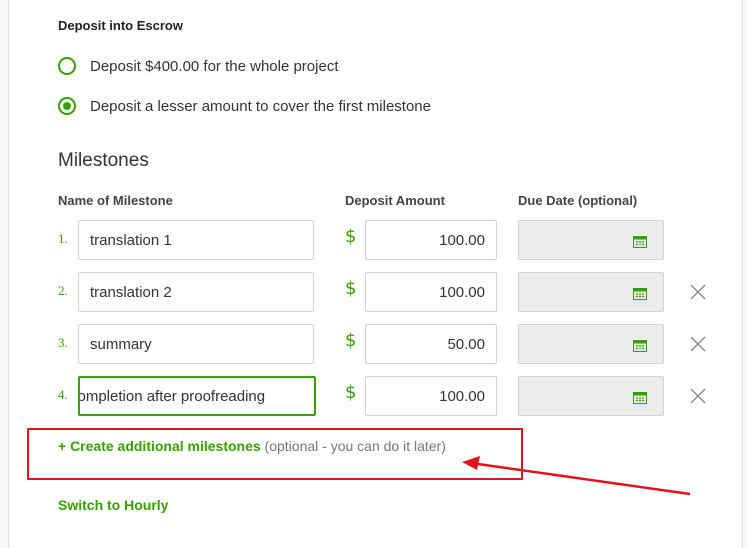  I want to click on annotation-highlight-box, so click(275, 454).